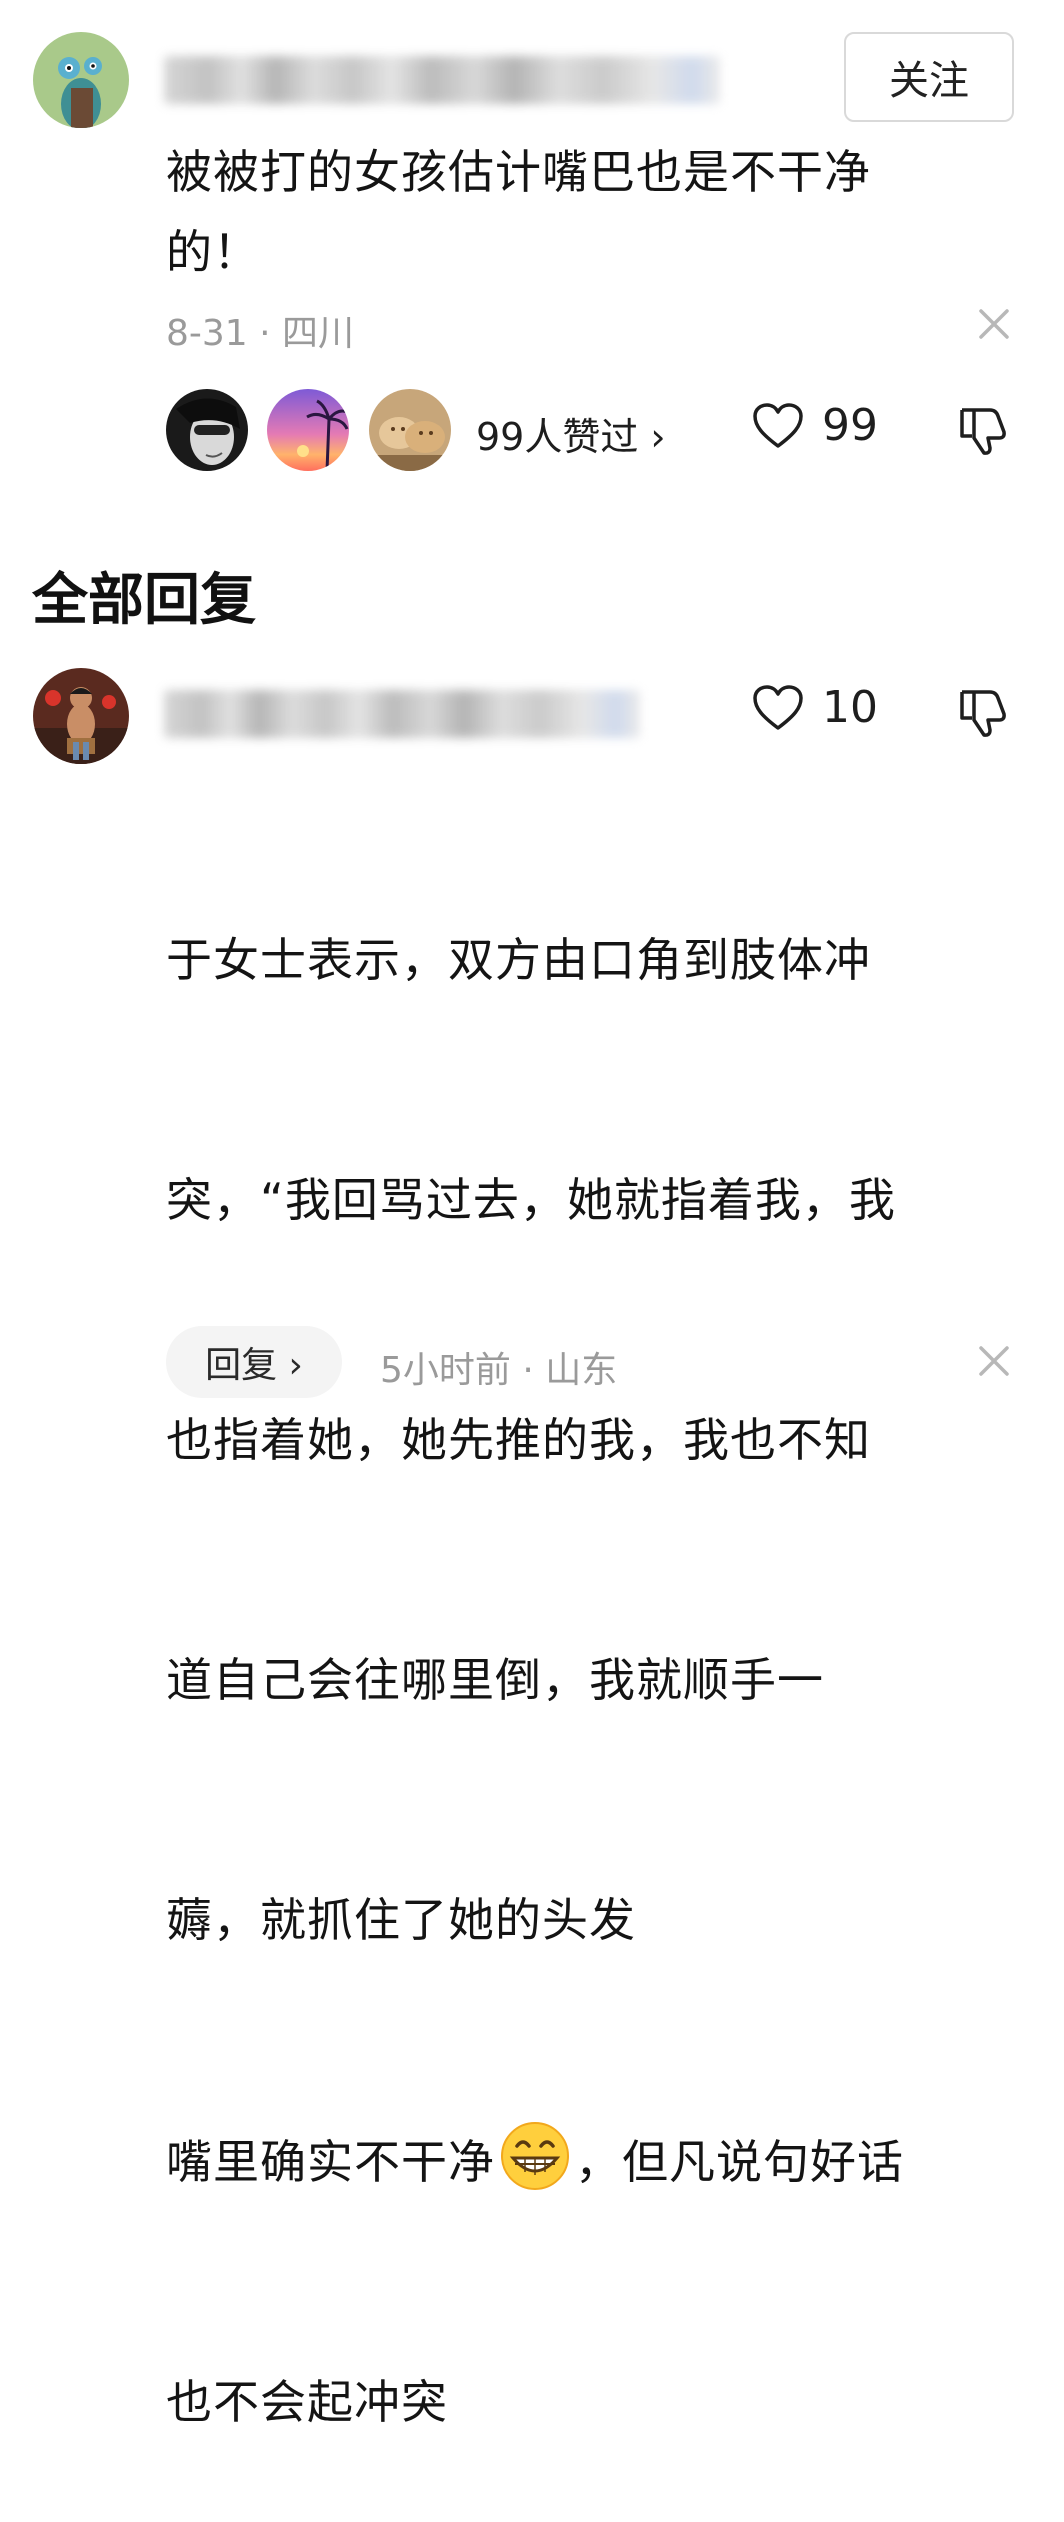 This screenshot has width=1064, height=2522. What do you see at coordinates (850, 707) in the screenshot?
I see `reply-like-count: 10` at bounding box center [850, 707].